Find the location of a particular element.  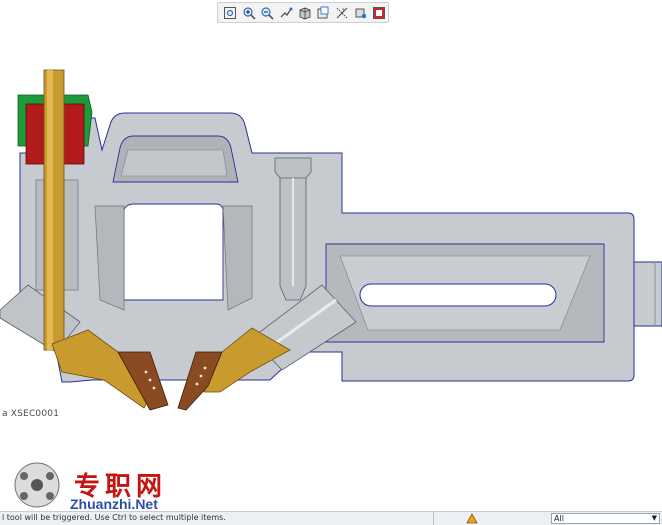

zoom-fit-icon is located at coordinates (229, 12).